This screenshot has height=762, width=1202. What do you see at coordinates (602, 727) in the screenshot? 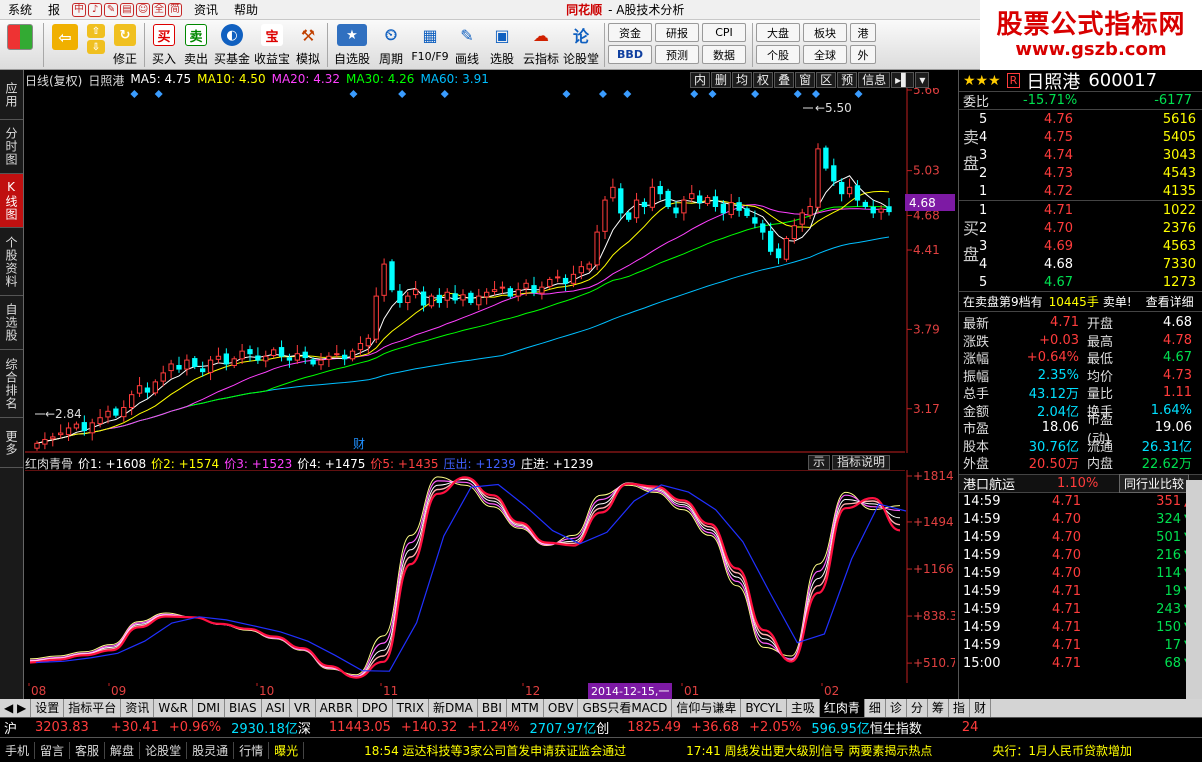
I see `cy-index-name: 创` at bounding box center [602, 727].